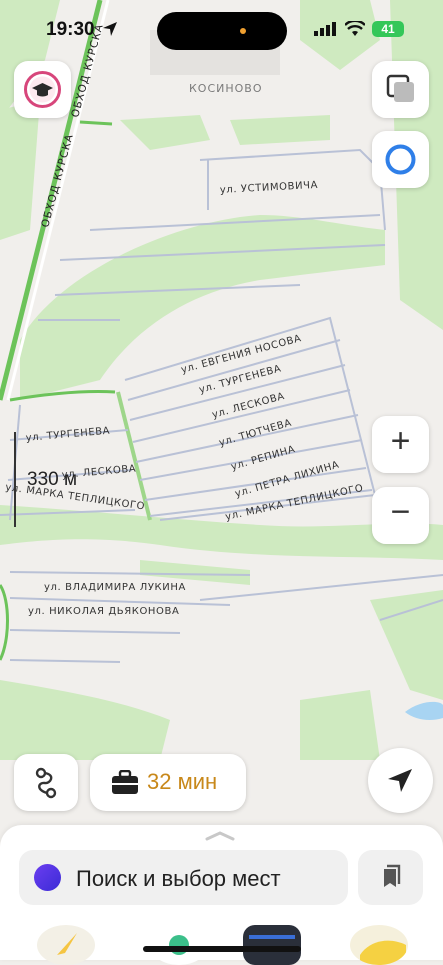 This screenshot has height=965, width=443. What do you see at coordinates (110, 29) in the screenshot?
I see `location-arrow-icon` at bounding box center [110, 29].